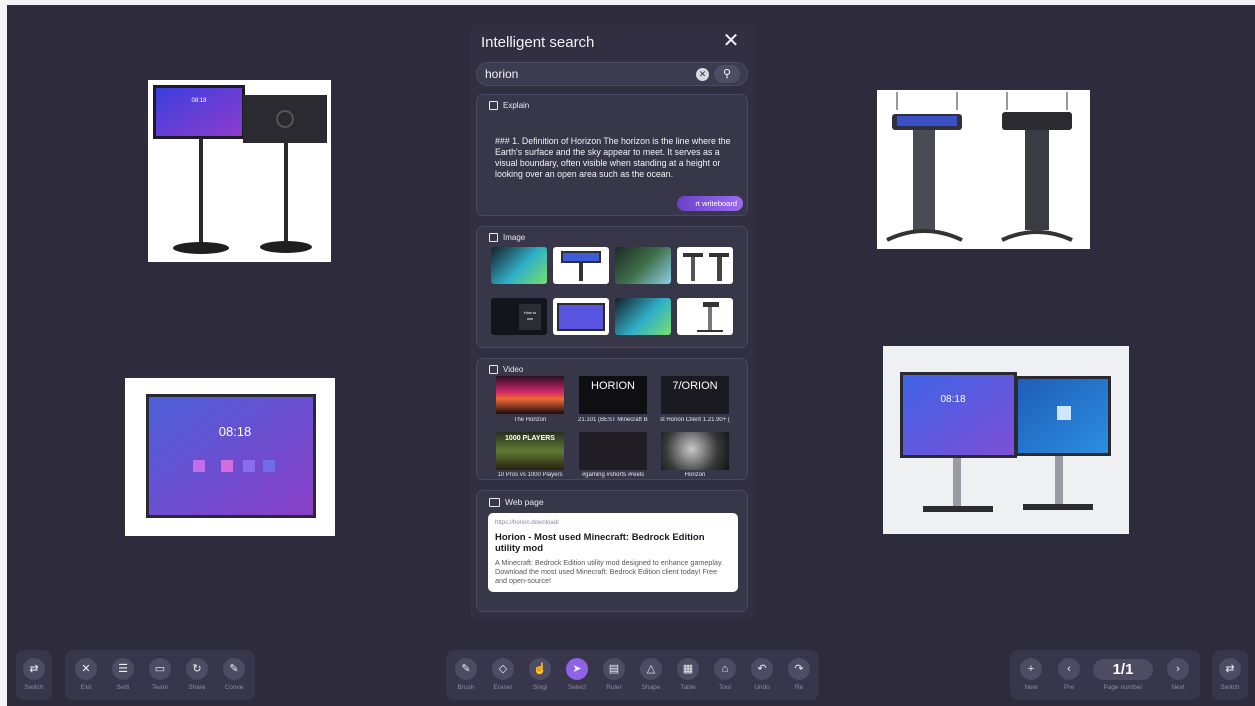 The height and width of the screenshot is (706, 1255). Describe the element at coordinates (493, 105) in the screenshot. I see `document-icon` at that location.